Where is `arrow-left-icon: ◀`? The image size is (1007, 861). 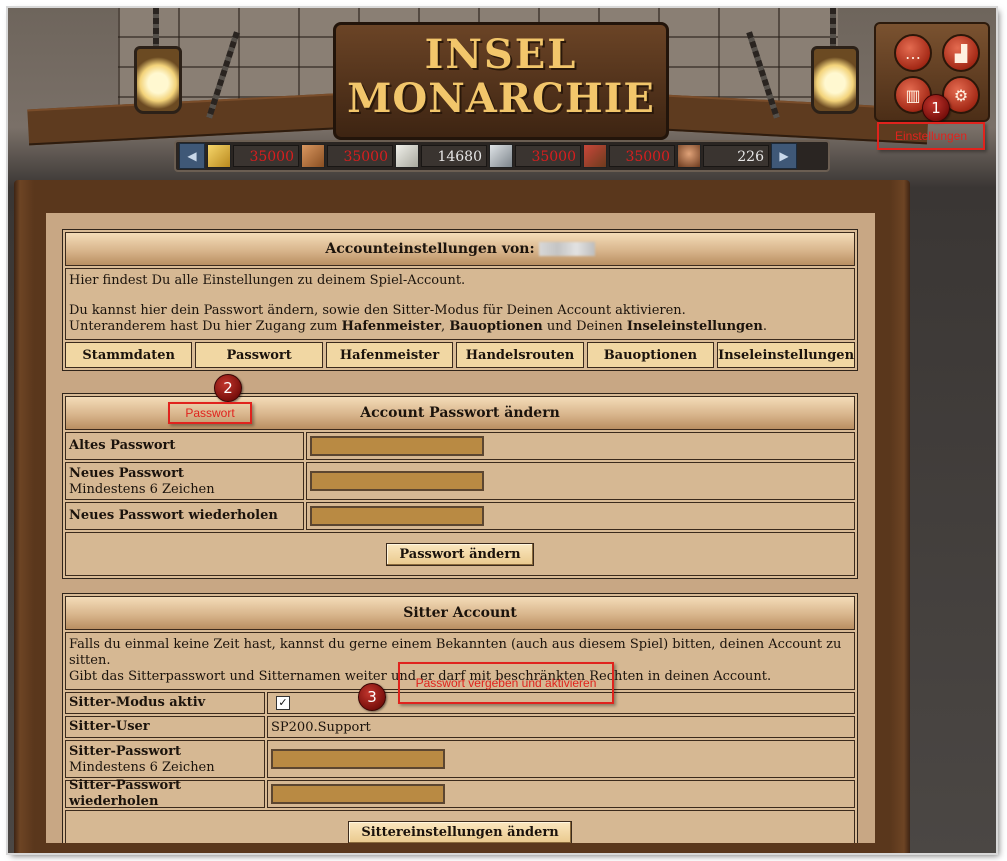
arrow-left-icon: ◀ is located at coordinates (192, 156).